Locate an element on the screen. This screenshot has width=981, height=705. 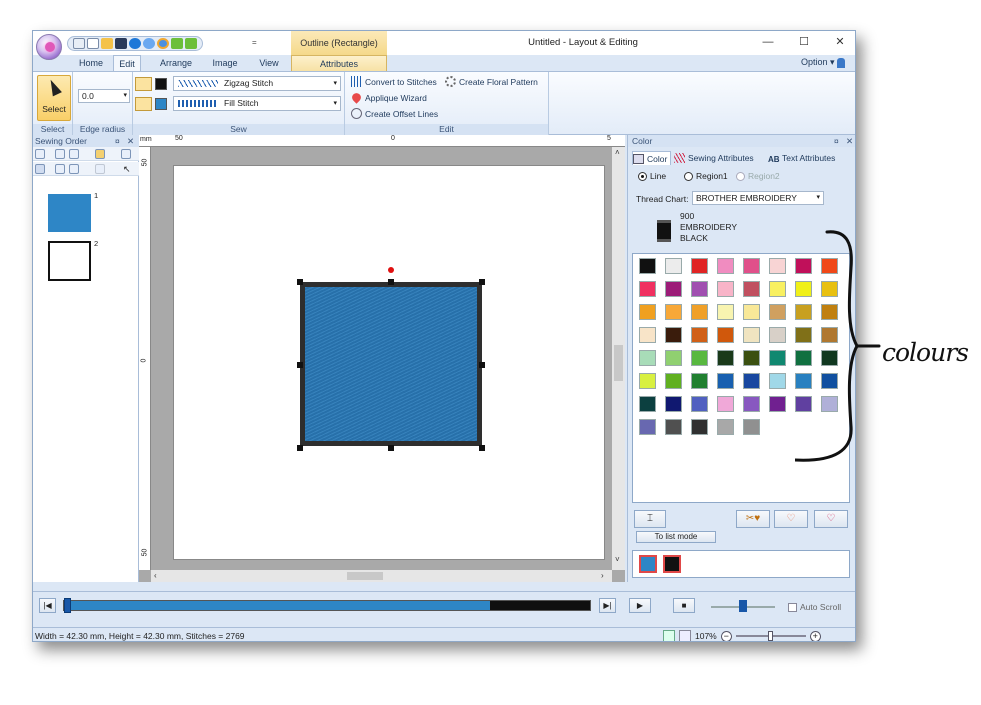
select-button: Select is located at coordinates (54, 98).